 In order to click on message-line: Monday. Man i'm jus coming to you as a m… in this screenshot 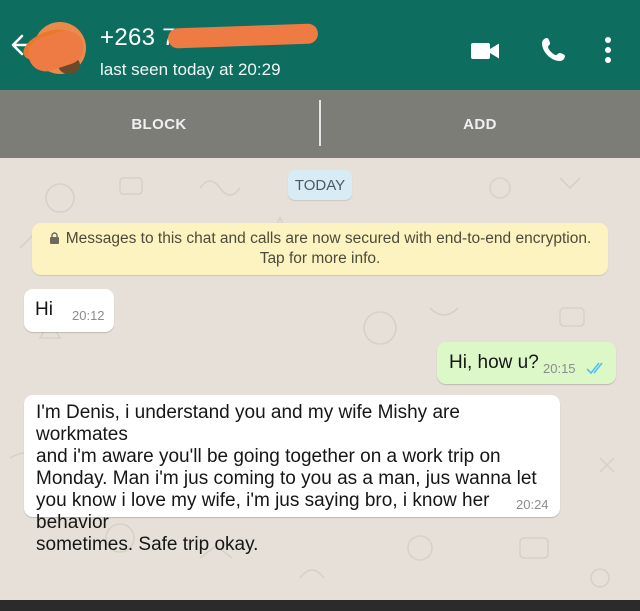, I will do `click(286, 478)`.